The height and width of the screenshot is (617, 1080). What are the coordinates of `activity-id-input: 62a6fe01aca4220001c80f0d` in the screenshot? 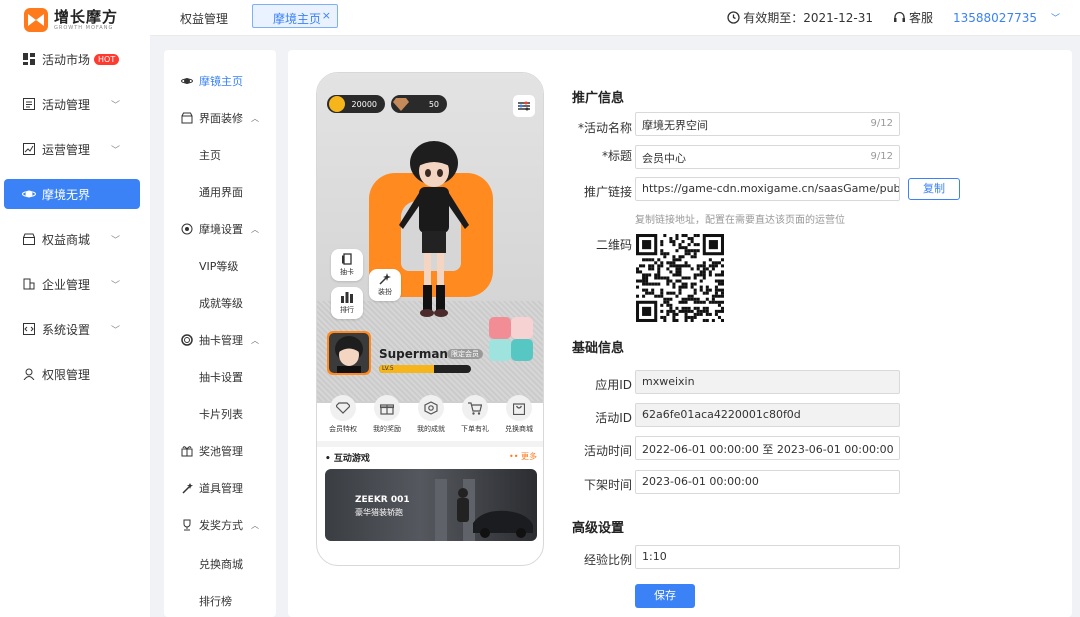 It's located at (767, 415).